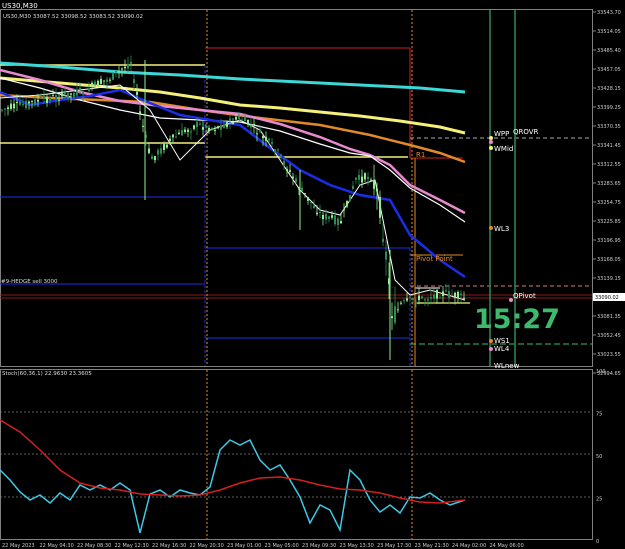 The image size is (625, 549). I want to click on current-price-label: 33090.02, so click(607, 298).